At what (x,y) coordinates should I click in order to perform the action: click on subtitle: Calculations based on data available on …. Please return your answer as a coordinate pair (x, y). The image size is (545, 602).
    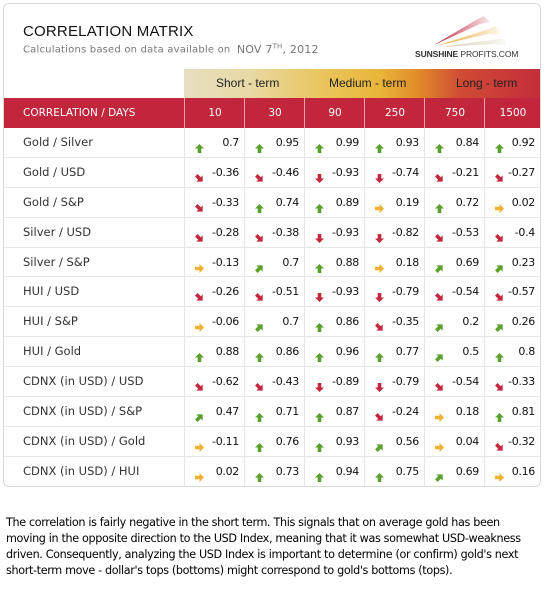
    Looking at the image, I should click on (171, 49).